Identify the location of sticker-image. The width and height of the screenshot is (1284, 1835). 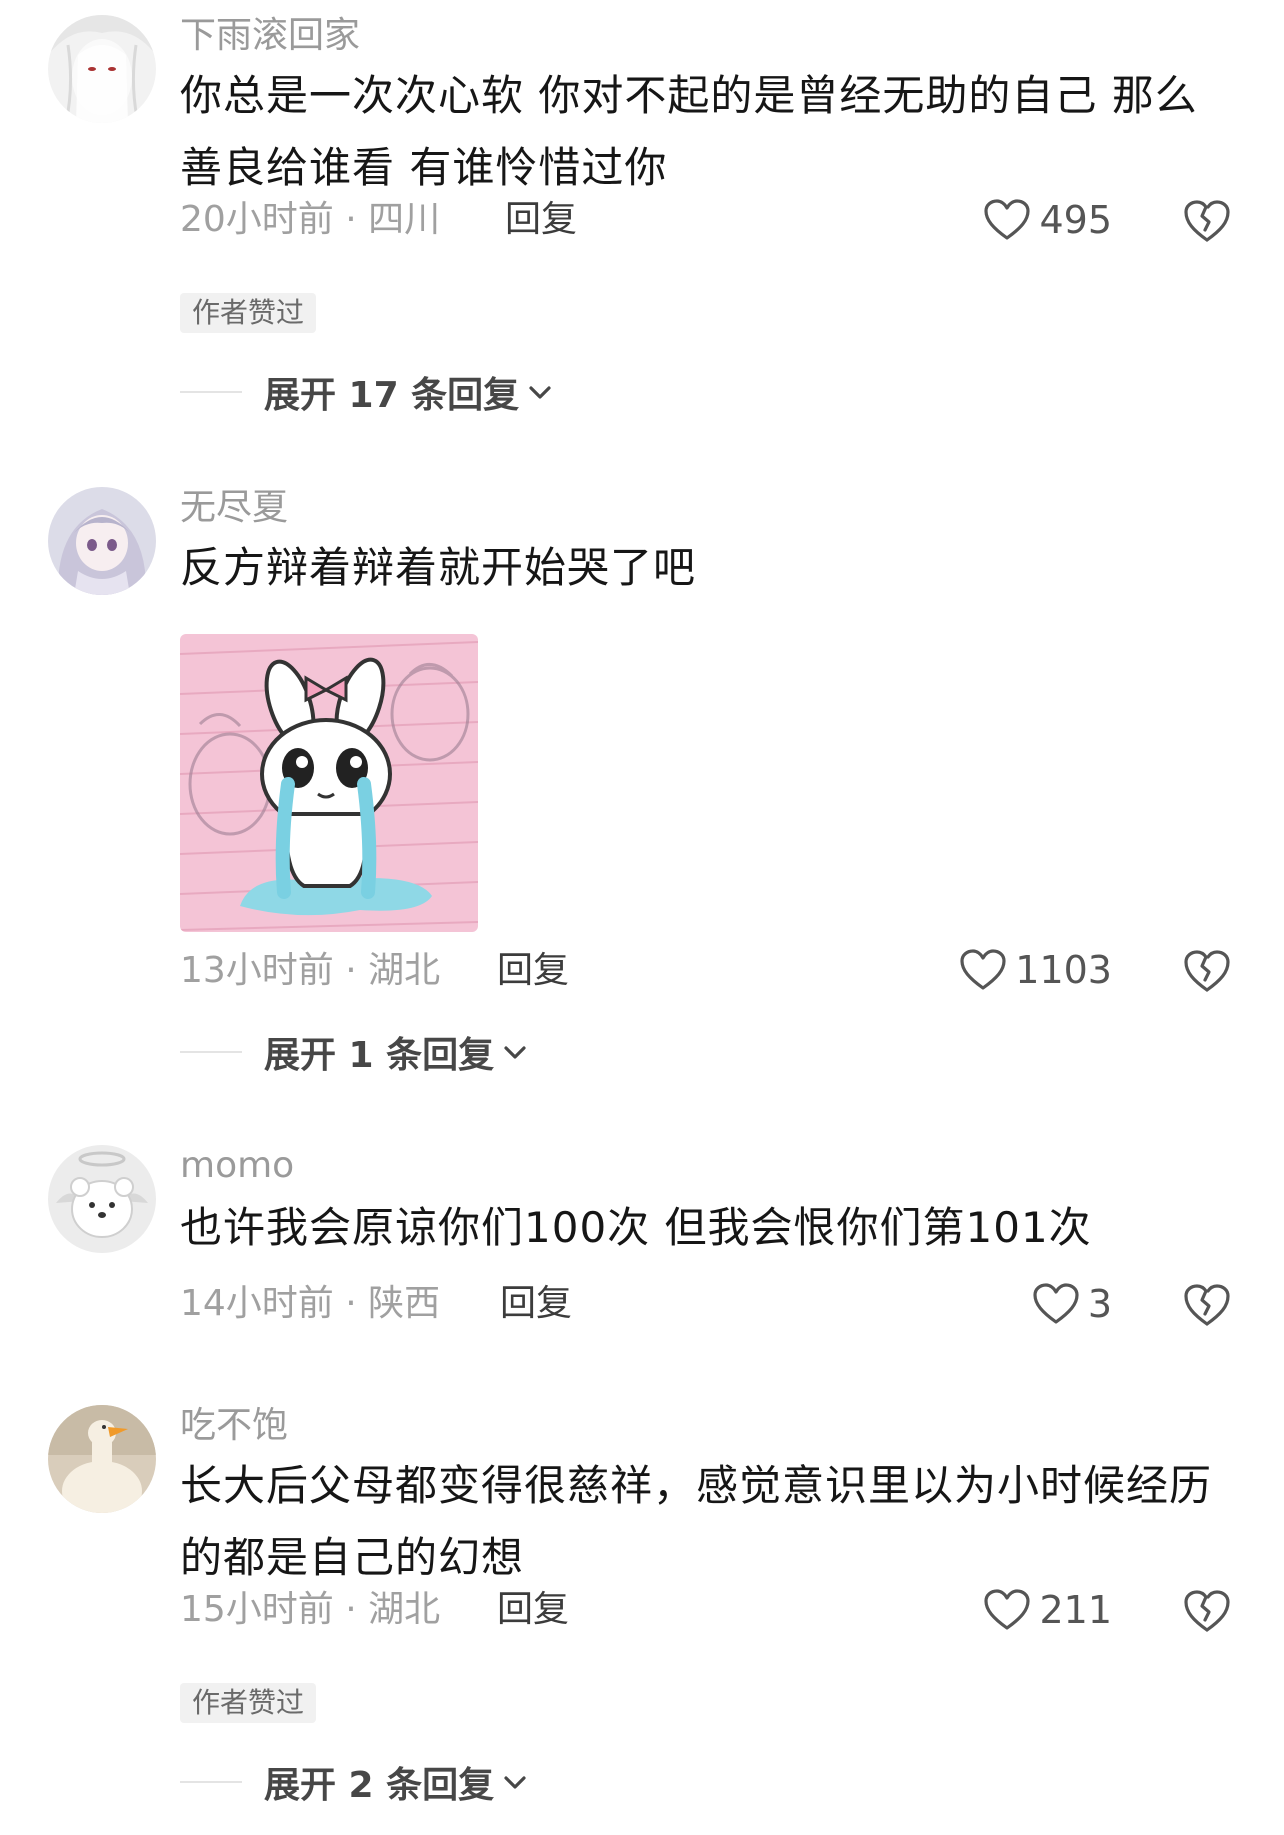
(329, 783).